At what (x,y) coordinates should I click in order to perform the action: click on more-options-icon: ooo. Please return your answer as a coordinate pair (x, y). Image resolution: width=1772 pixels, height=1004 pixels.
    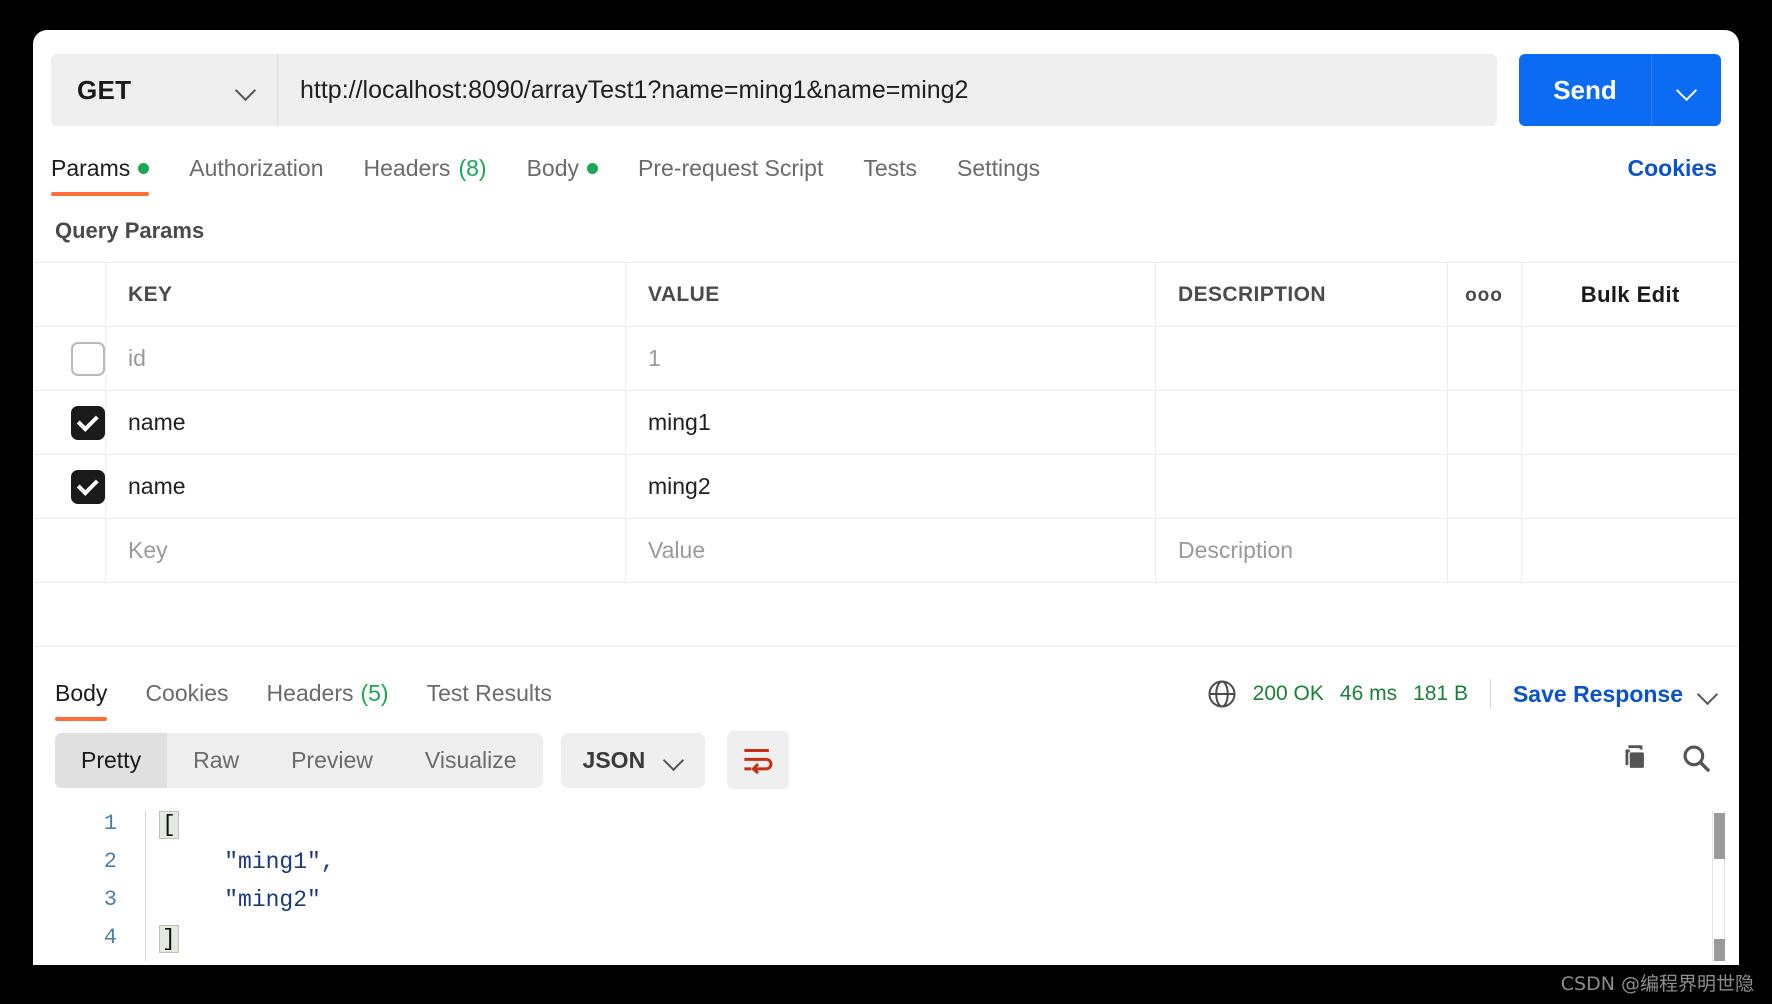
    Looking at the image, I should click on (1484, 295).